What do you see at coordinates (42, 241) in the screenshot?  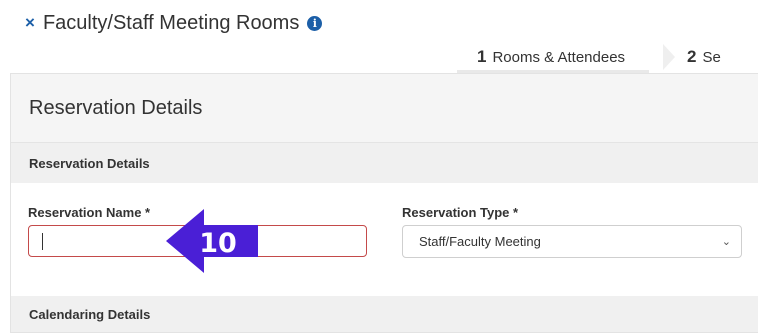 I see `text-caret` at bounding box center [42, 241].